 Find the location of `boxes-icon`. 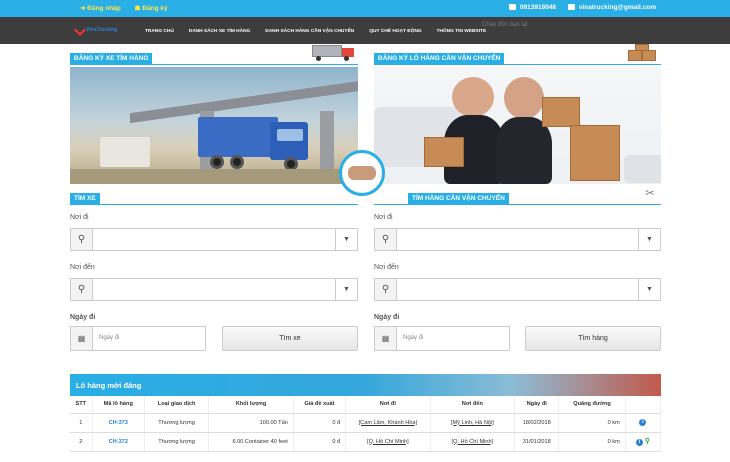

boxes-icon is located at coordinates (645, 53).